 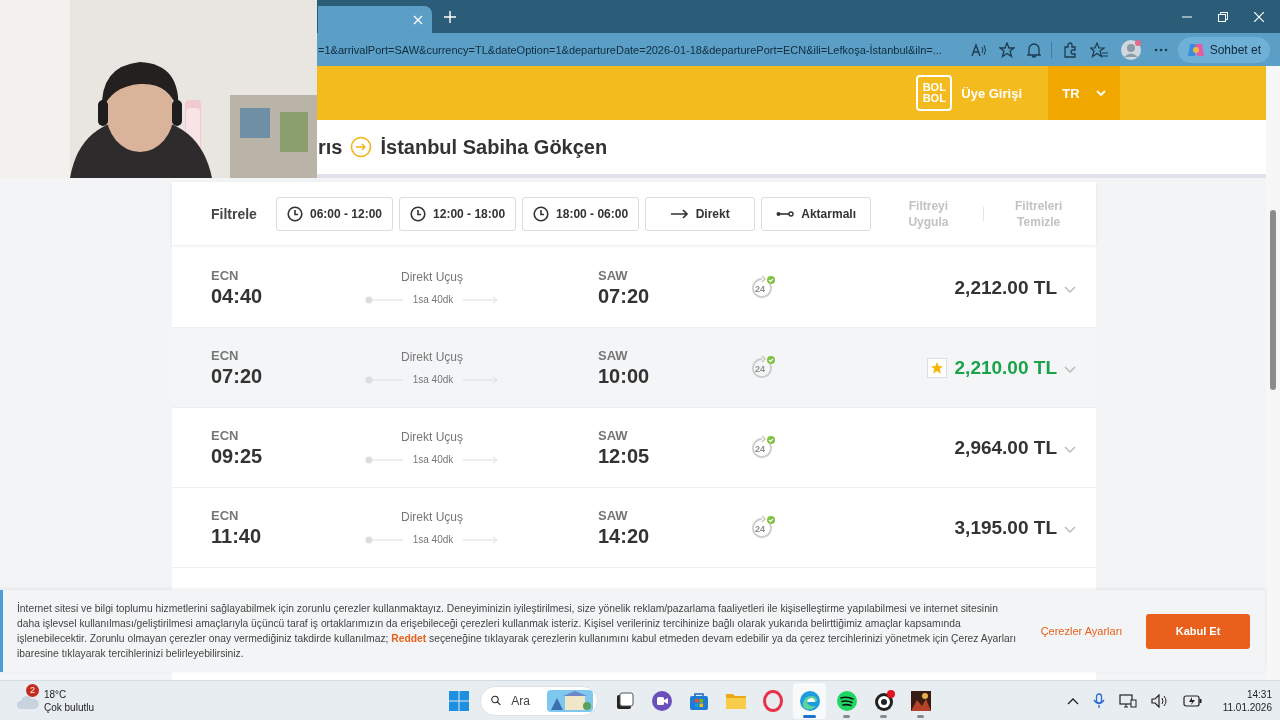 What do you see at coordinates (234, 213) in the screenshot?
I see `filter-label: Filtrele` at bounding box center [234, 213].